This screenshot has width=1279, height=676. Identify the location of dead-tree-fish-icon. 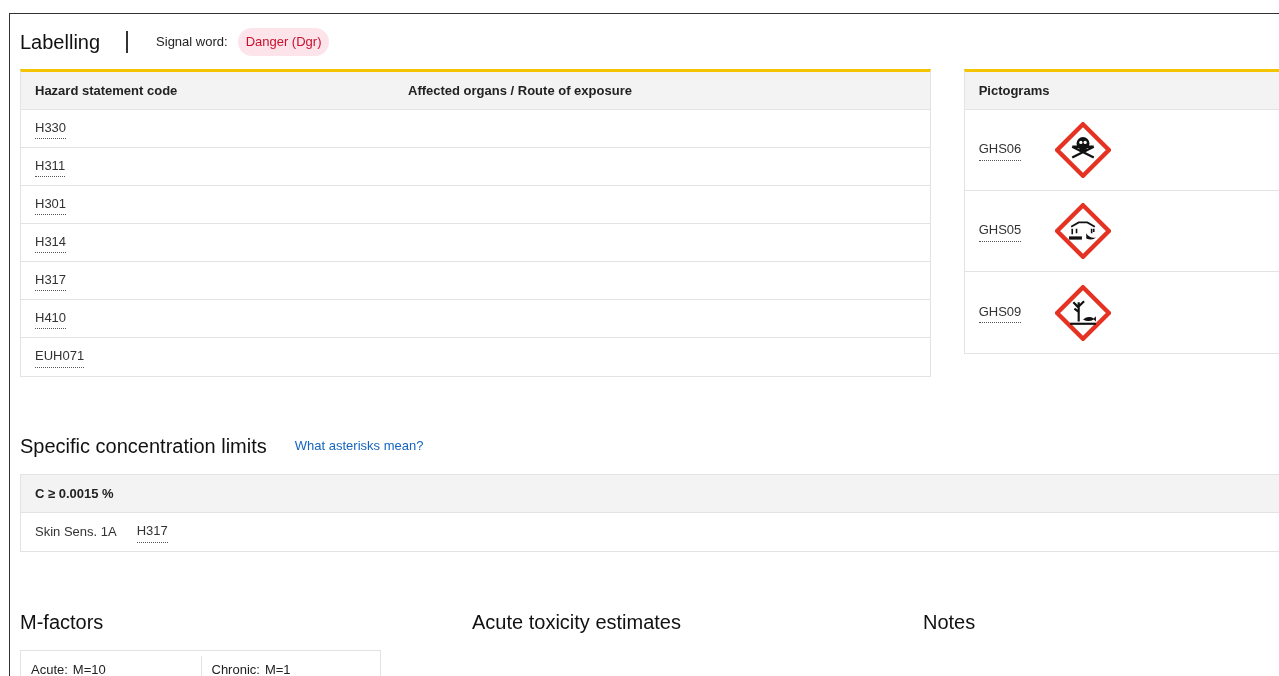
(1083, 312).